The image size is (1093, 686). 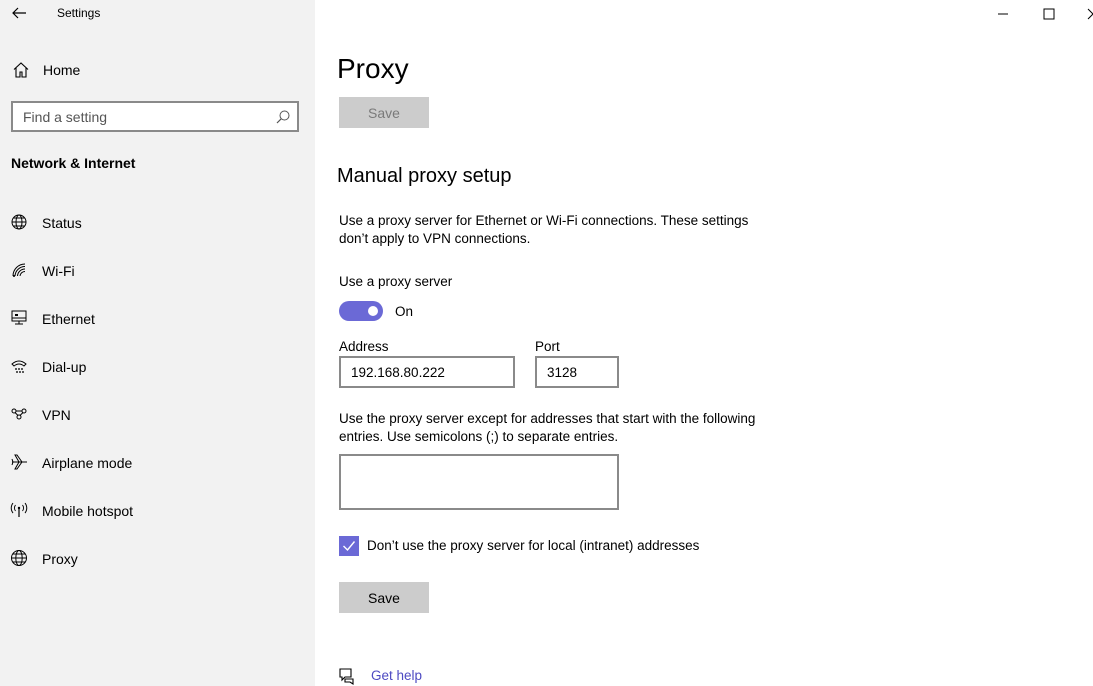 I want to click on sidebar-item-vpn: VPN, so click(x=157, y=422).